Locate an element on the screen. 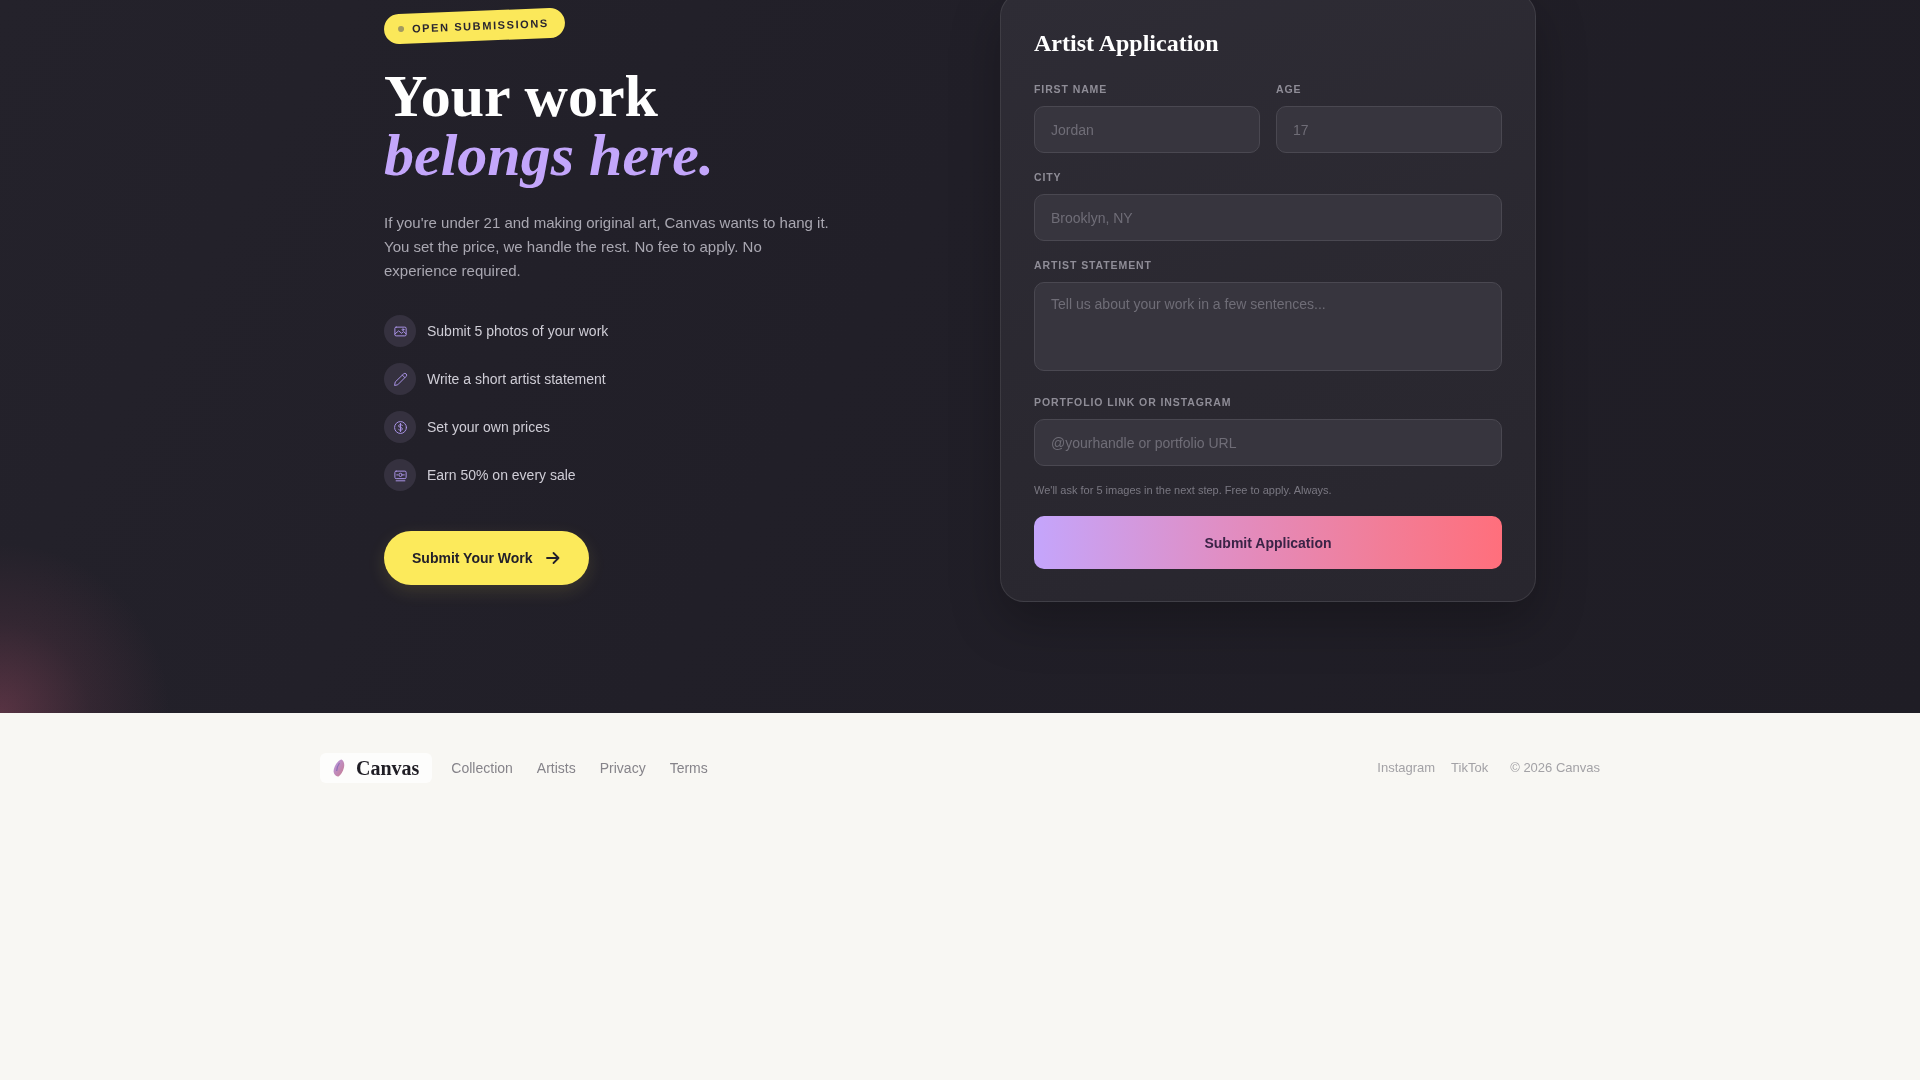 This screenshot has width=1920, height=1080. dot-icon is located at coordinates (401, 29).